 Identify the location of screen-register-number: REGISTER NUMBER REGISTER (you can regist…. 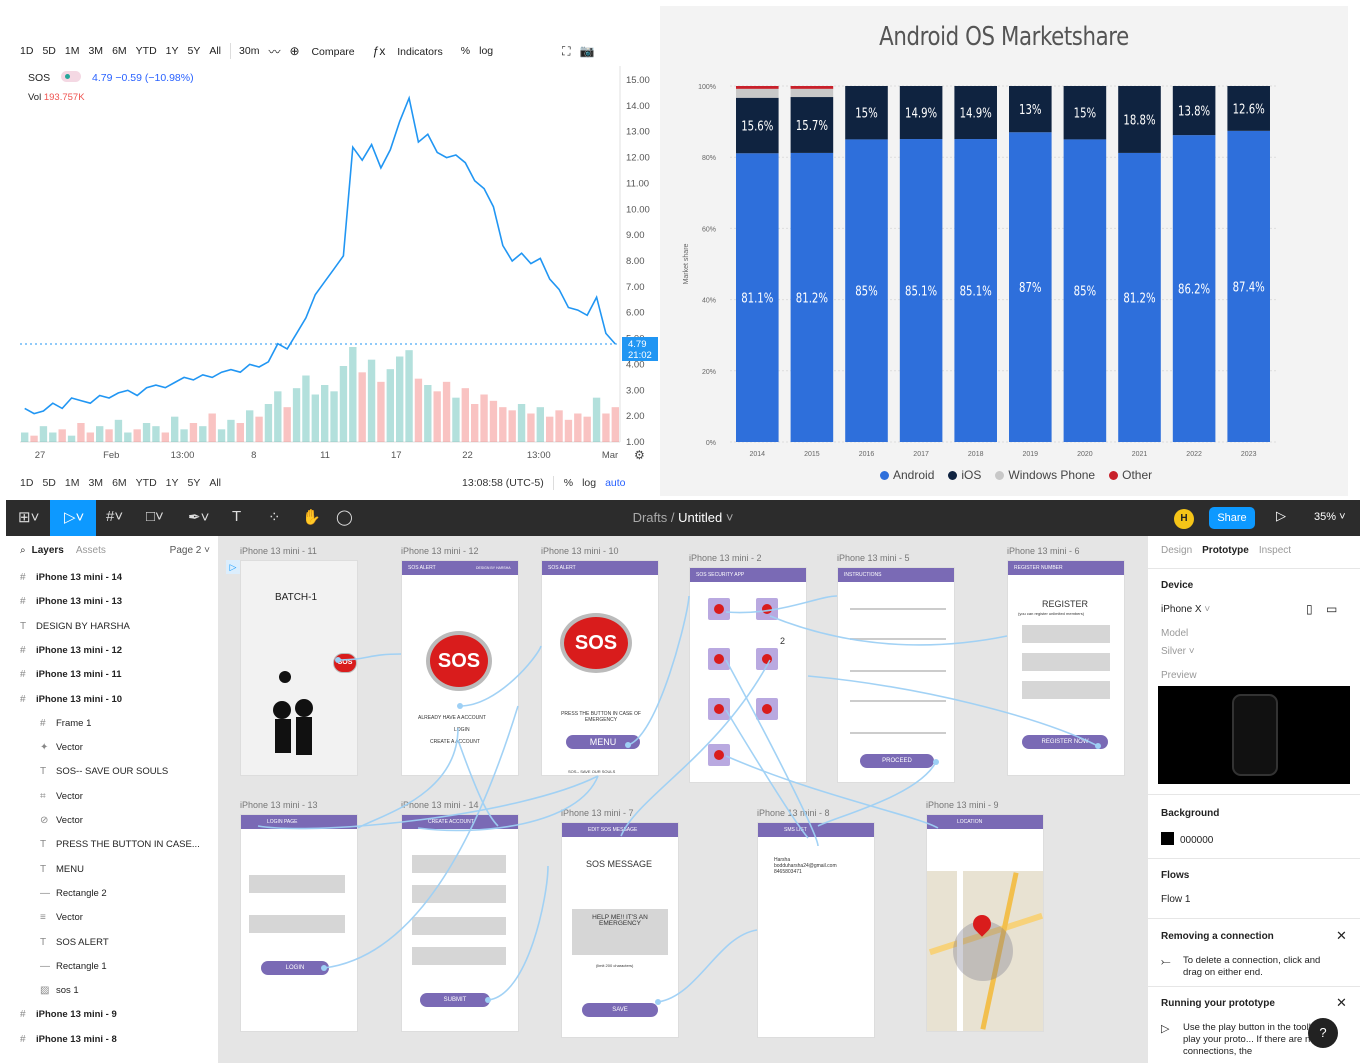
(1066, 668).